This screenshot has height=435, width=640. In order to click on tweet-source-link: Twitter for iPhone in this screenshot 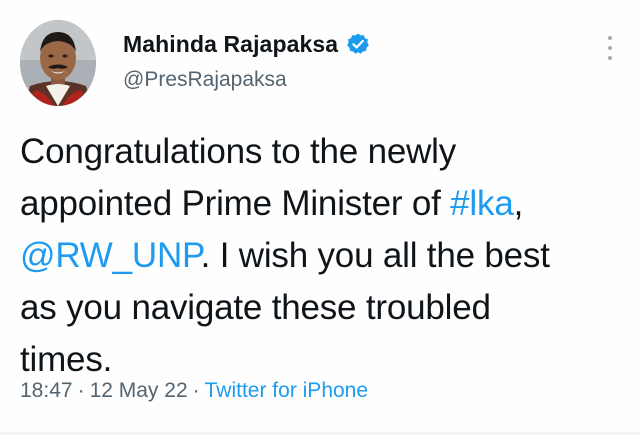, I will do `click(286, 390)`.